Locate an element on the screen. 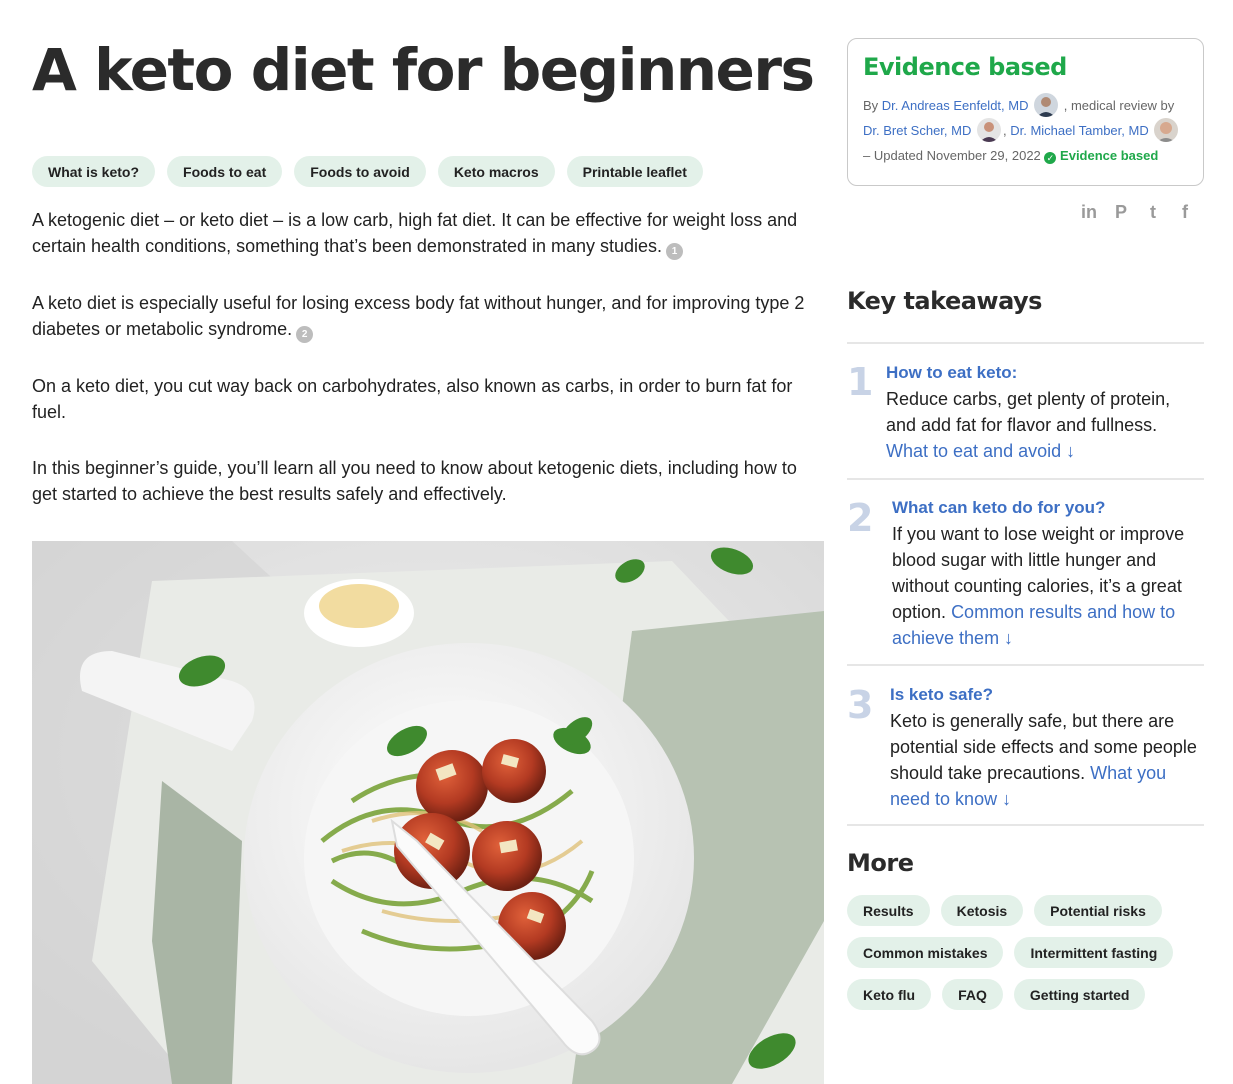  evidence-heading: Evidence based is located at coordinates (965, 67).